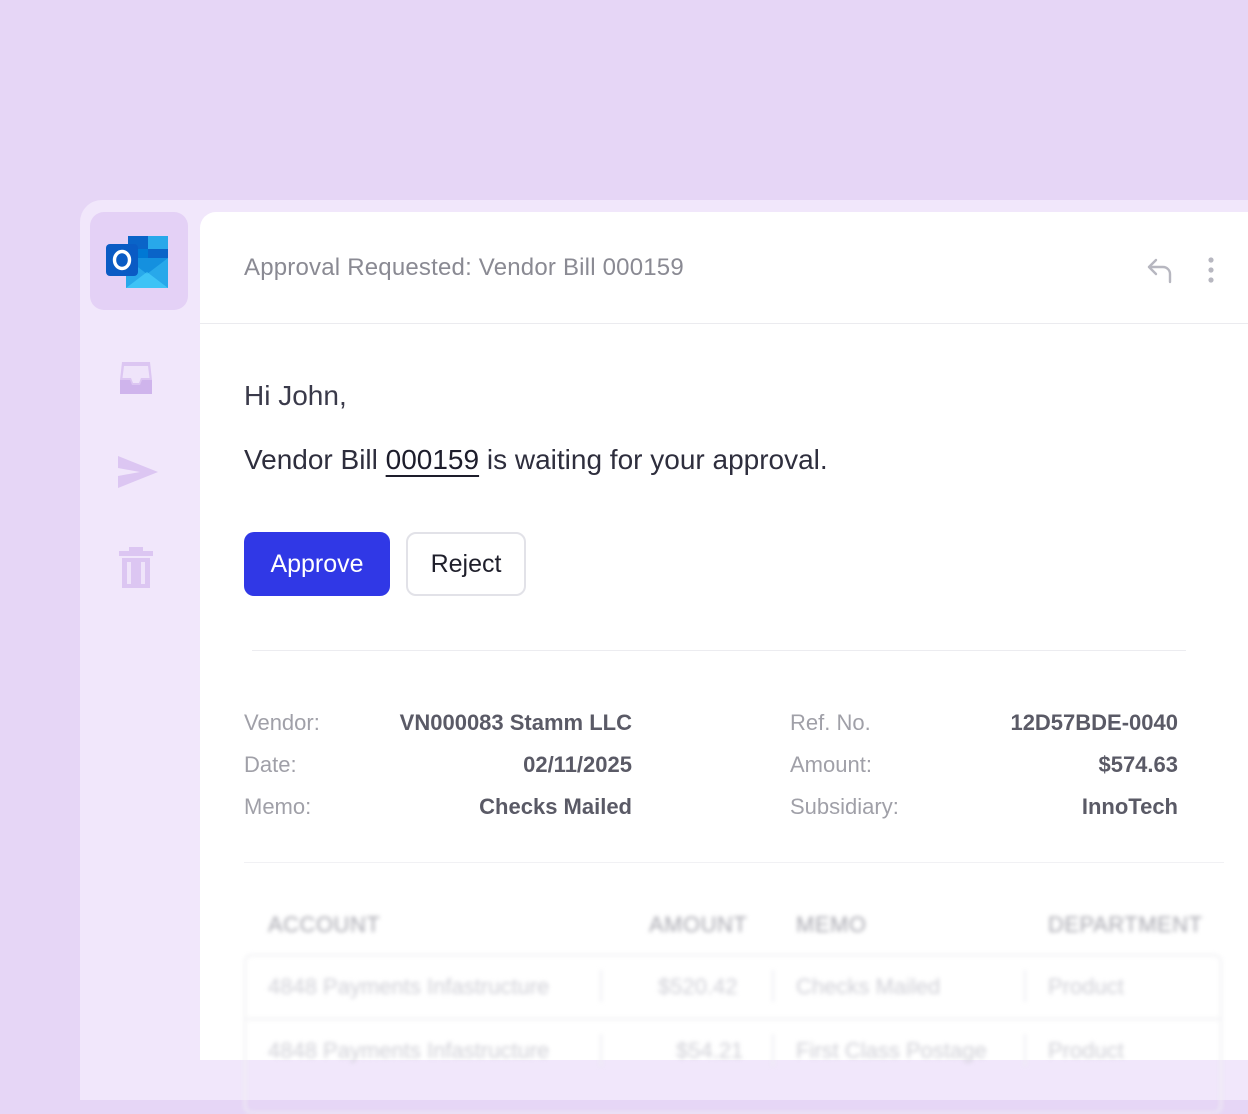 The width and height of the screenshot is (1248, 1114). I want to click on vendor-bill-link: 000159, so click(432, 459).